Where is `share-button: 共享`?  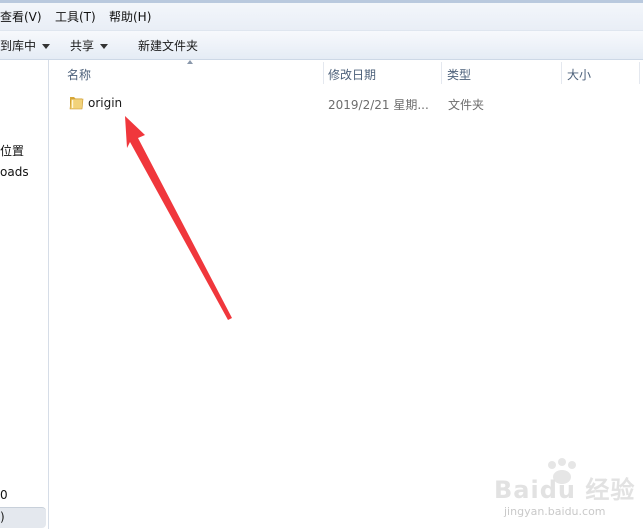
share-button: 共享 is located at coordinates (89, 45).